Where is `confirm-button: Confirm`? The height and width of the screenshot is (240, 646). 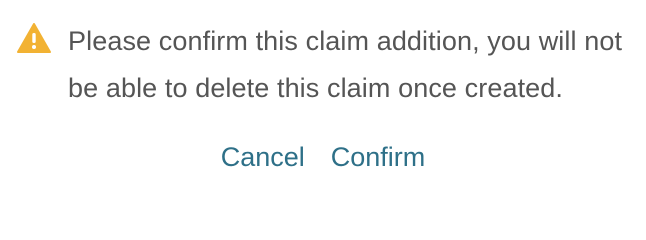
confirm-button: Confirm is located at coordinates (378, 157).